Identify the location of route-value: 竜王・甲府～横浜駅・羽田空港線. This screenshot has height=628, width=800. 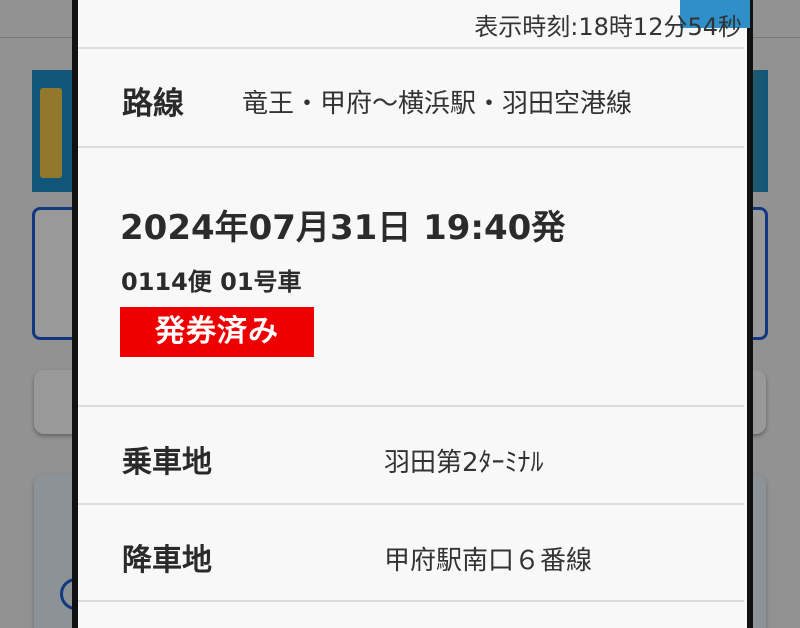
(437, 104).